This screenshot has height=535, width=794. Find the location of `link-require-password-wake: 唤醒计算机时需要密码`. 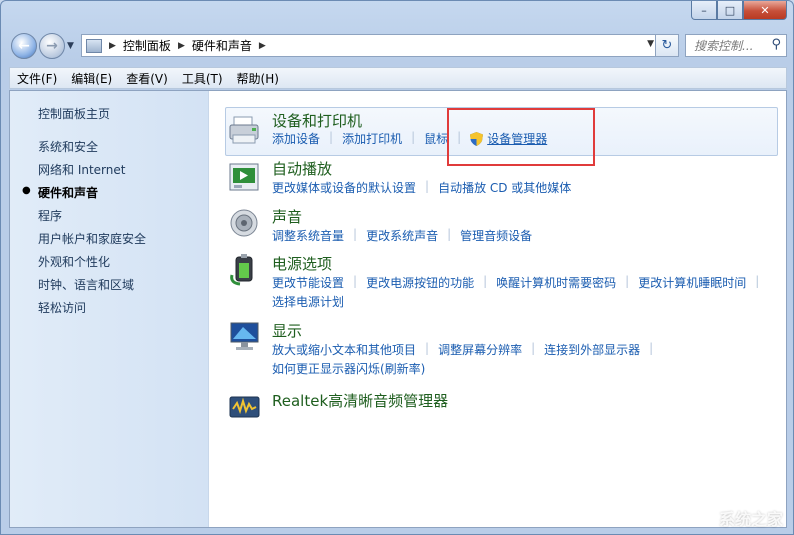

link-require-password-wake: 唤醒计算机时需要密码 is located at coordinates (556, 282).